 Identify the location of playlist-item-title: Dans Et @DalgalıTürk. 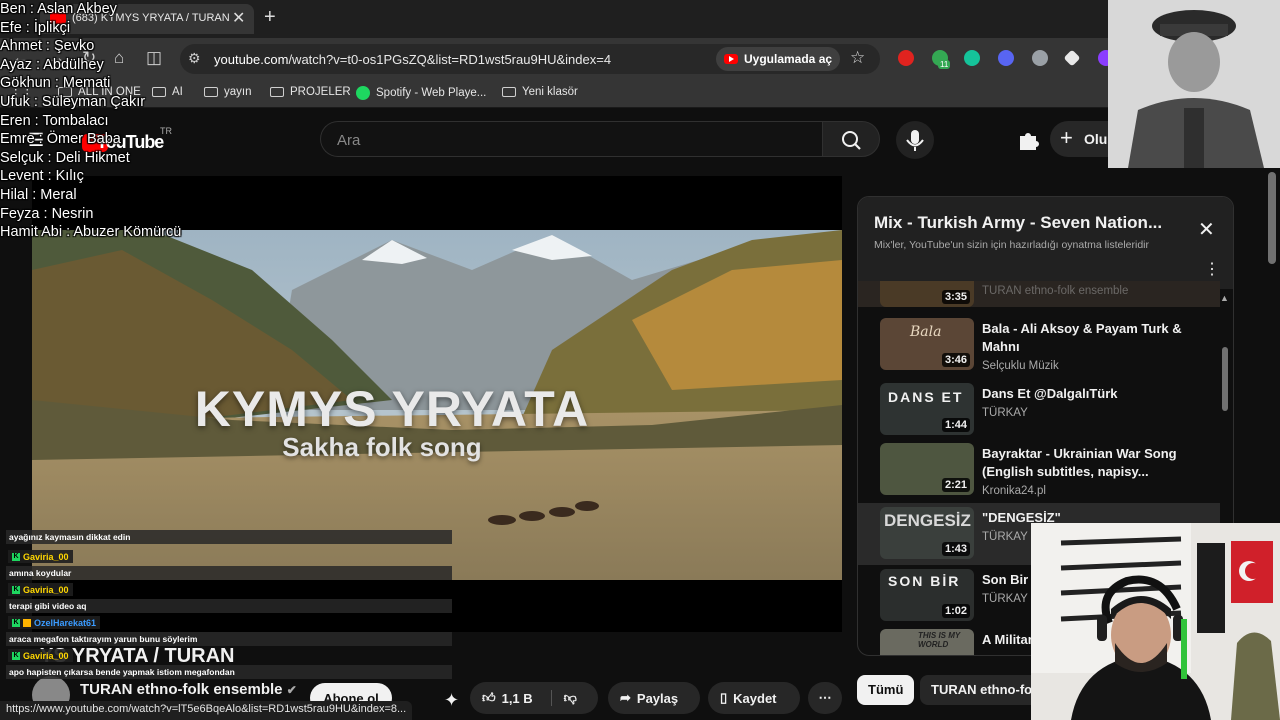
(1050, 393).